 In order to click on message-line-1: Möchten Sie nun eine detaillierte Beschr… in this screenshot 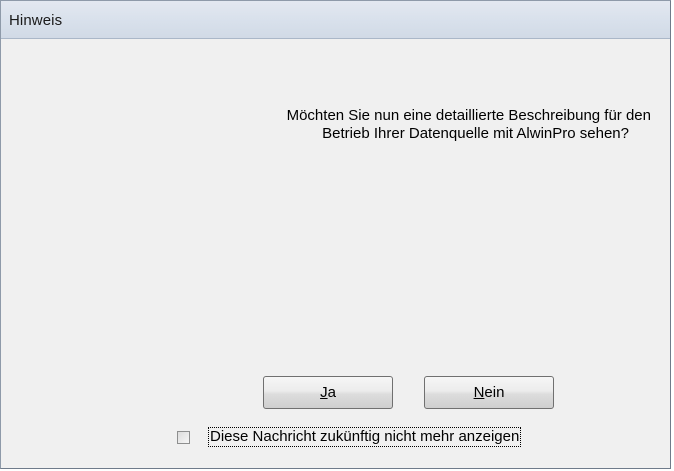, I will do `click(468, 115)`.